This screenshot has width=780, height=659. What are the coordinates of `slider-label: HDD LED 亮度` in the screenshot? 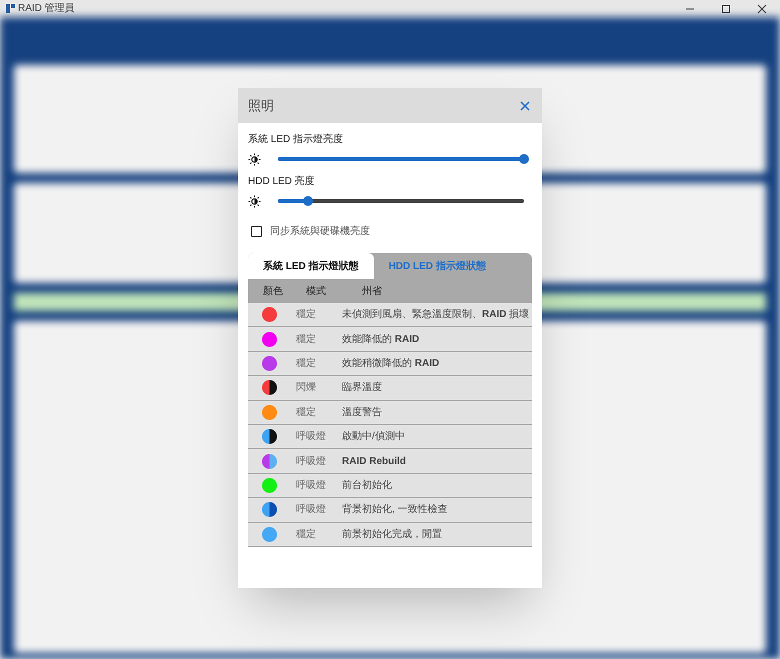 It's located at (282, 182).